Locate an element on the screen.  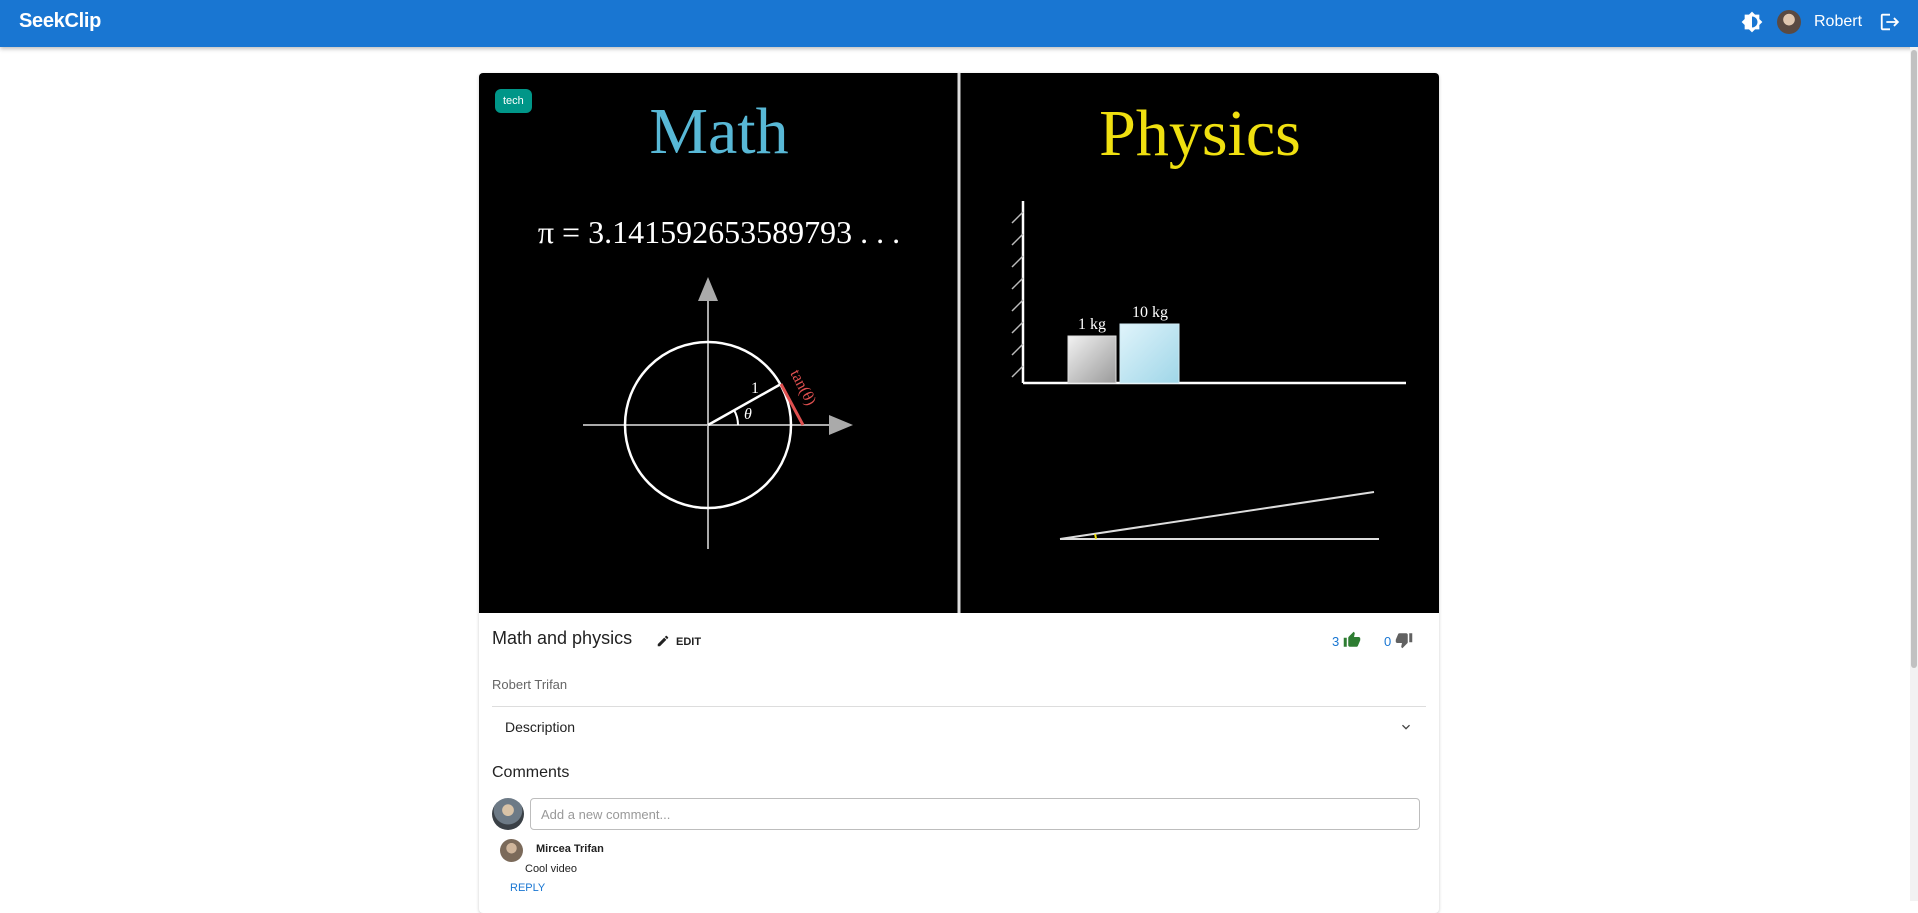
comments-heading: Comments is located at coordinates (531, 772).